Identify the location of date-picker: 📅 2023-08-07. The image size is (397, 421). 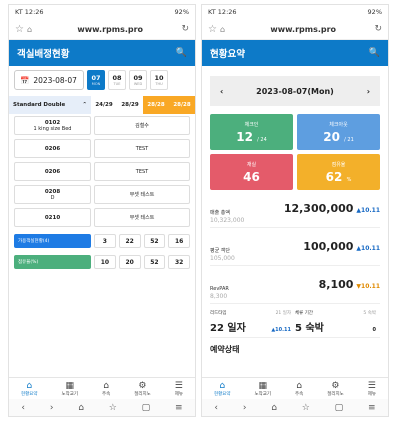
(49, 80).